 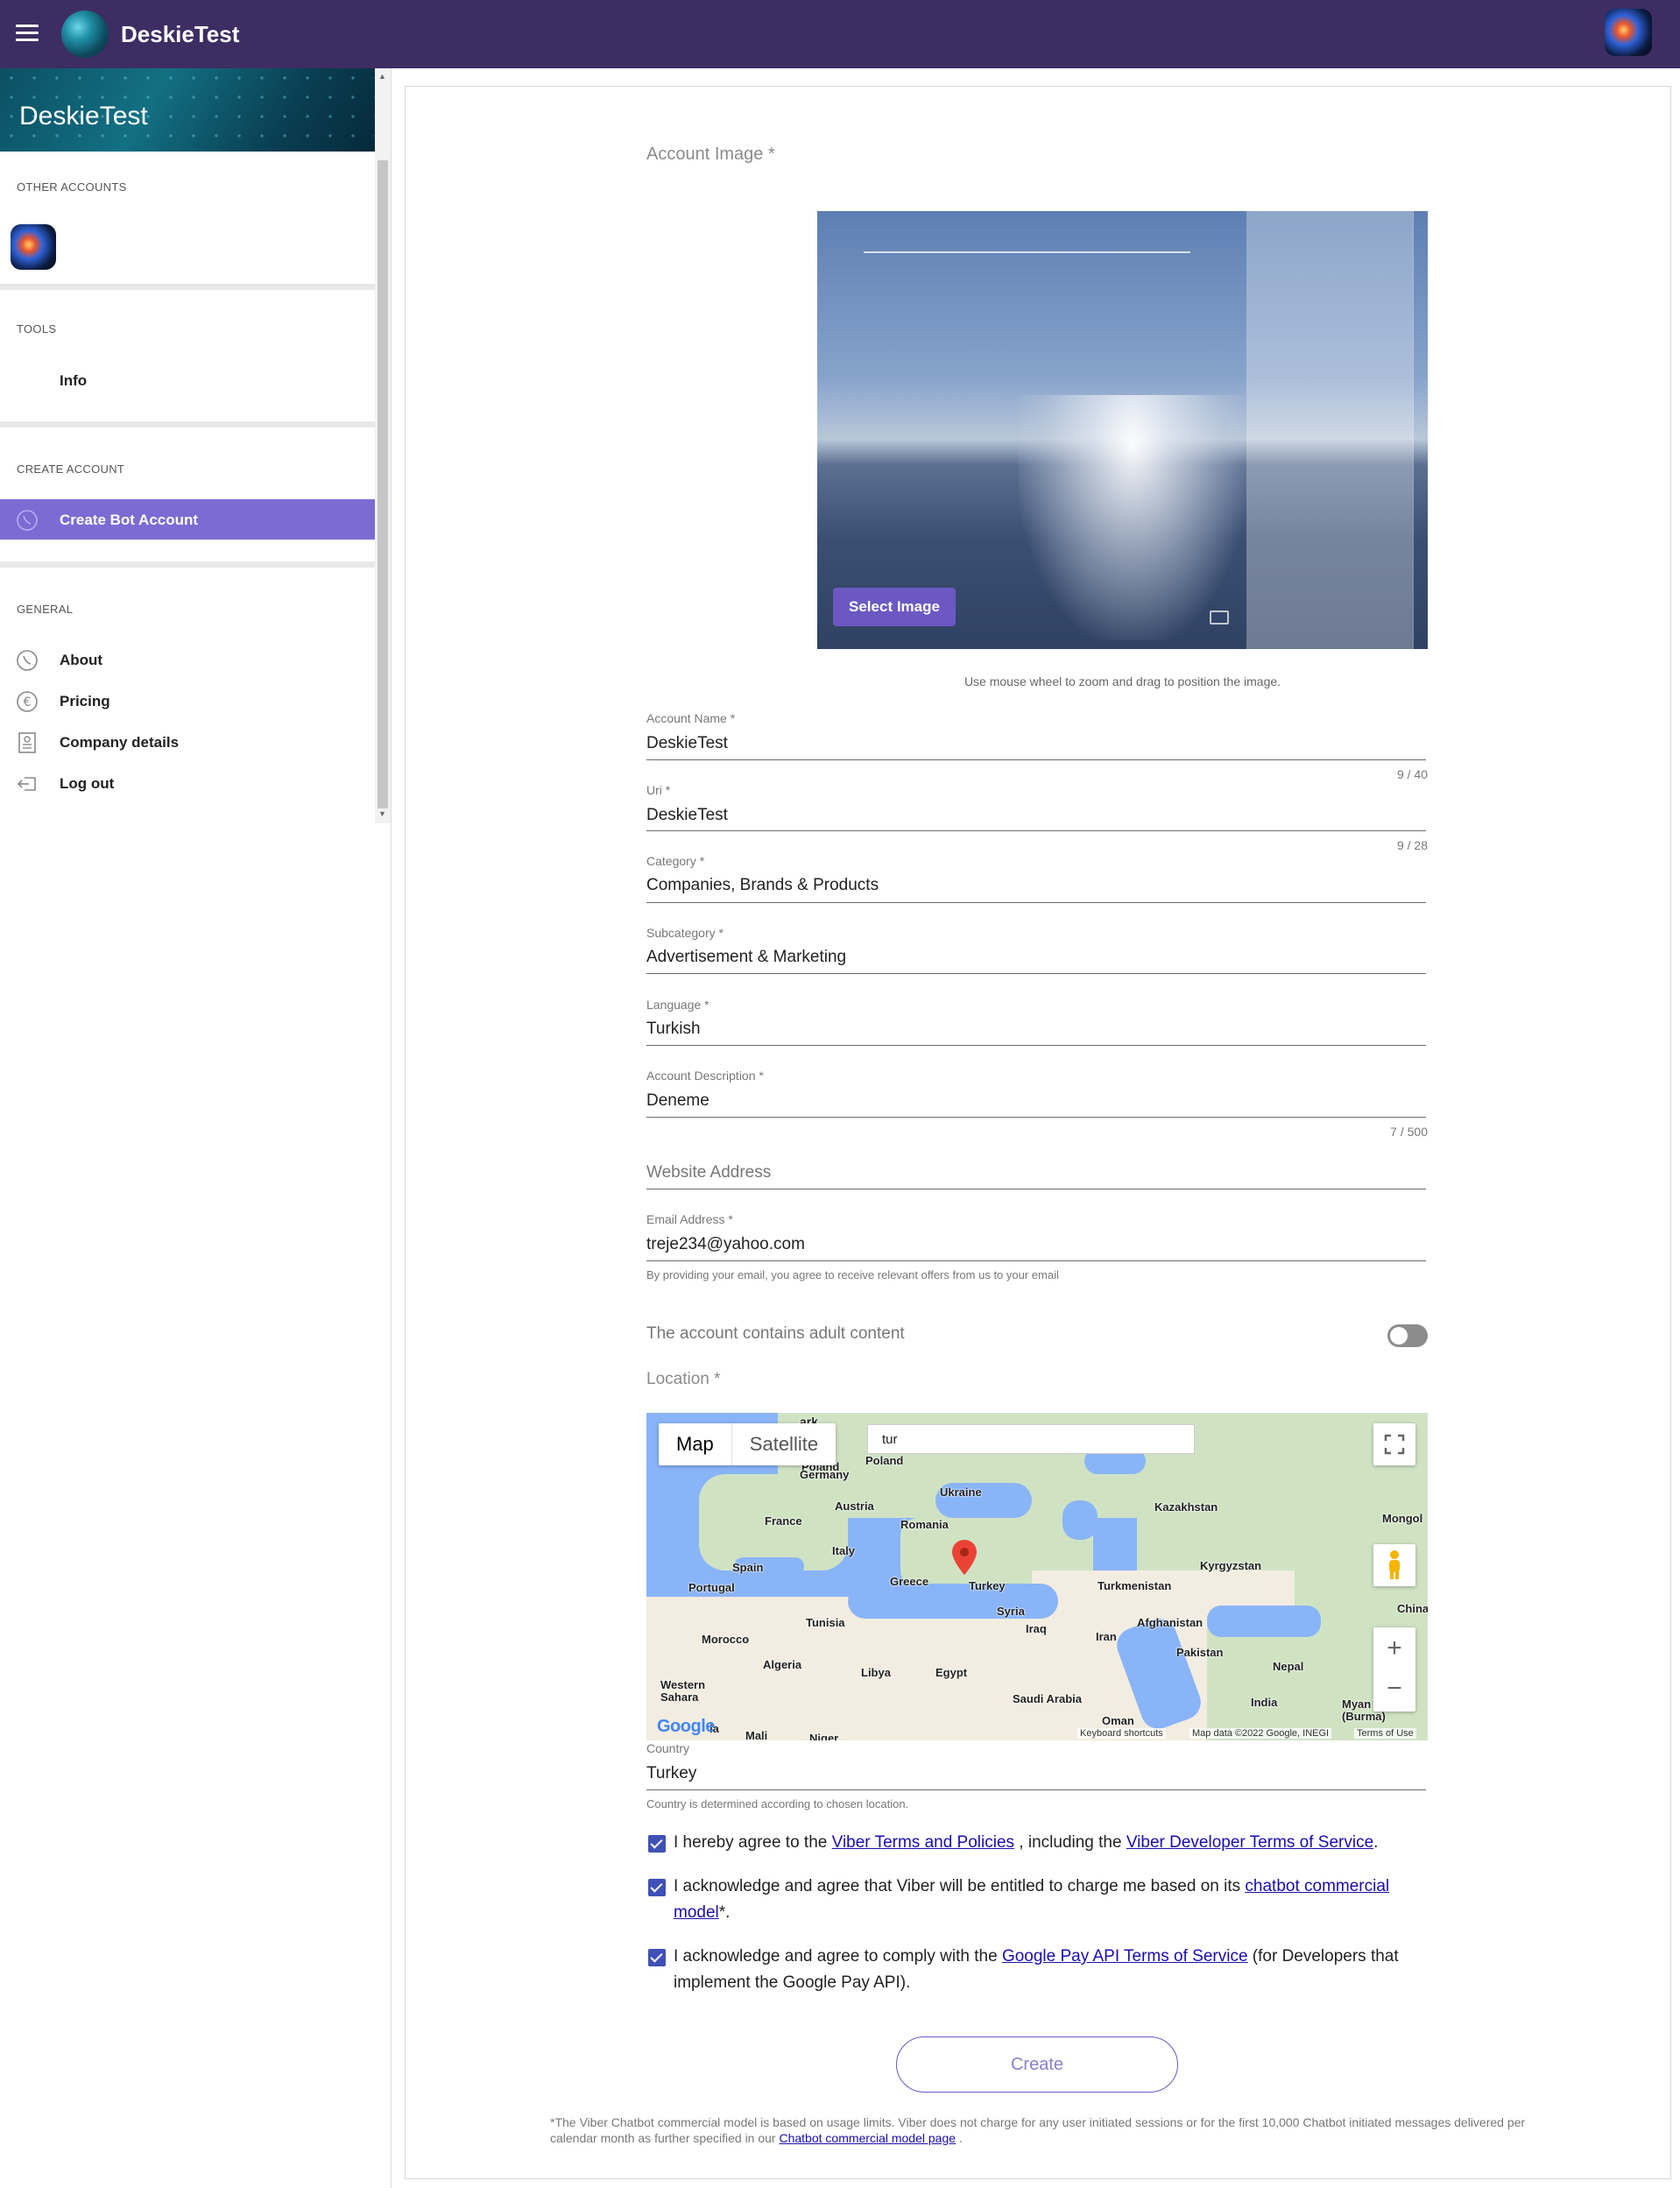 What do you see at coordinates (726, 1639) in the screenshot?
I see `map-label-morocco: Morocco` at bounding box center [726, 1639].